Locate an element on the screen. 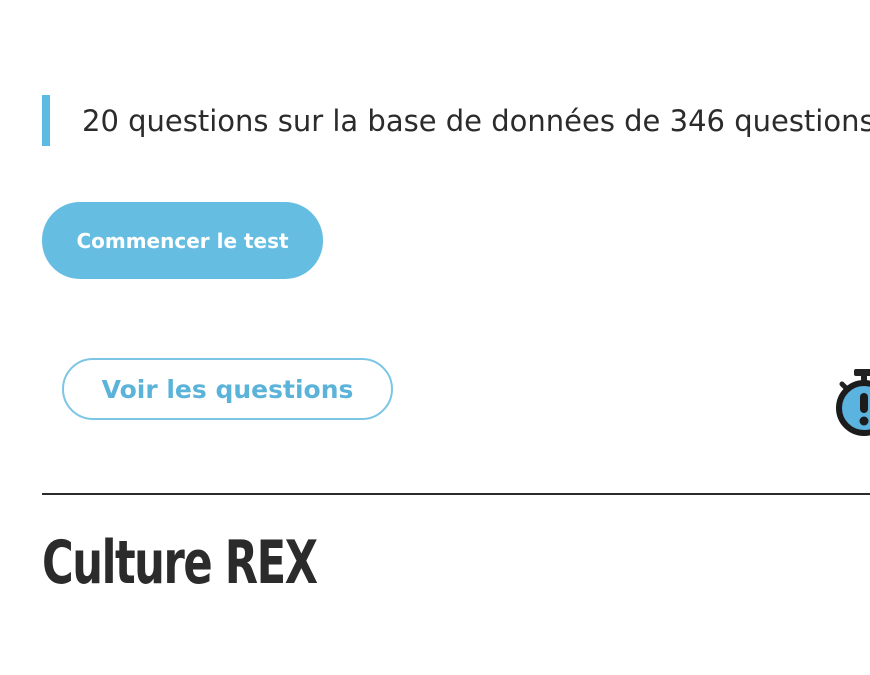  stopwatch-alert-icon is located at coordinates (852, 403).